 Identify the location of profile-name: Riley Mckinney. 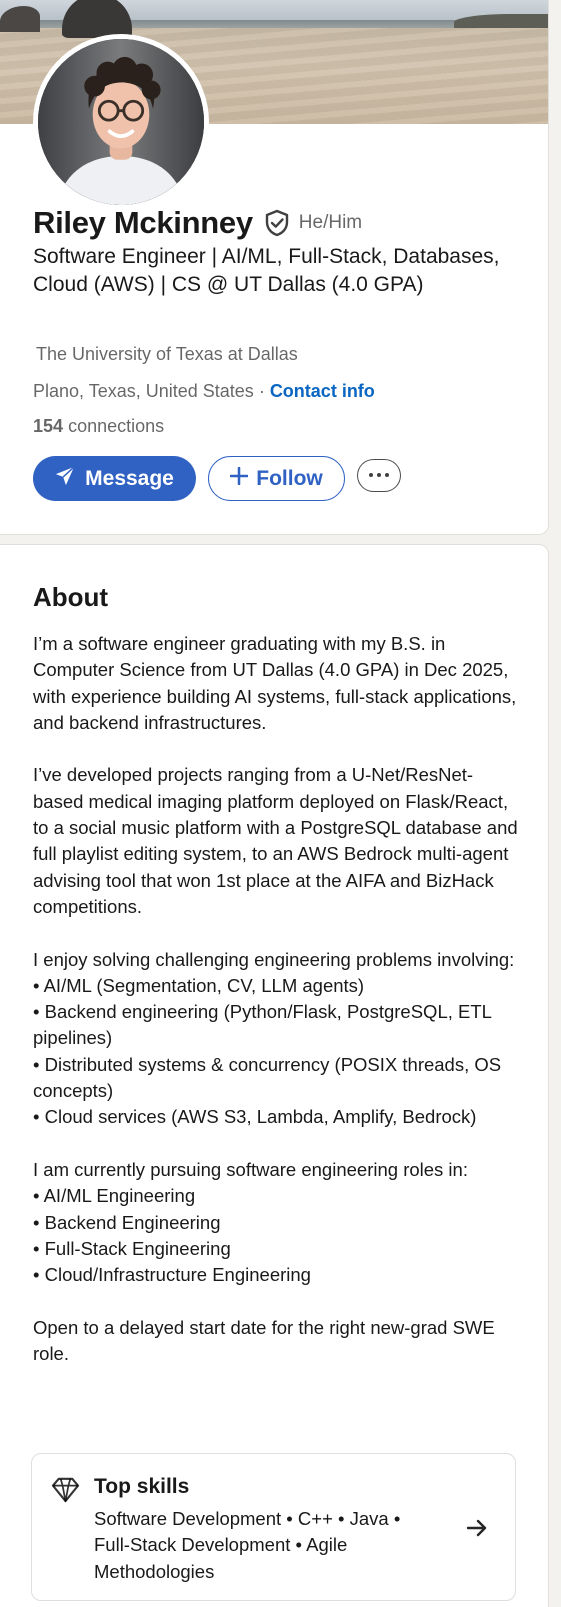
(143, 222).